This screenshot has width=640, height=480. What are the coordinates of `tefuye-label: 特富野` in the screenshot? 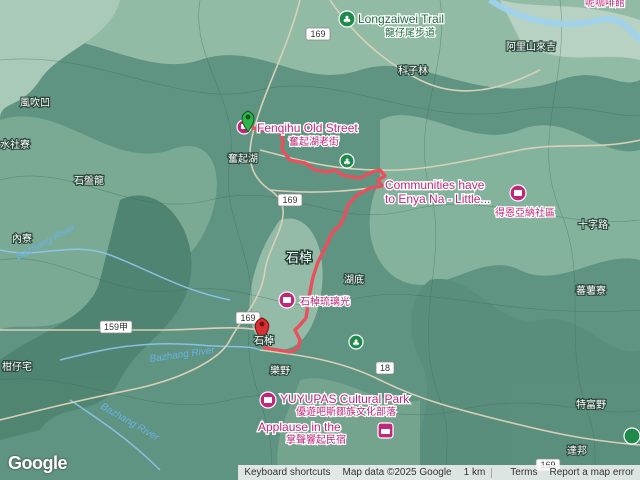 It's located at (591, 404).